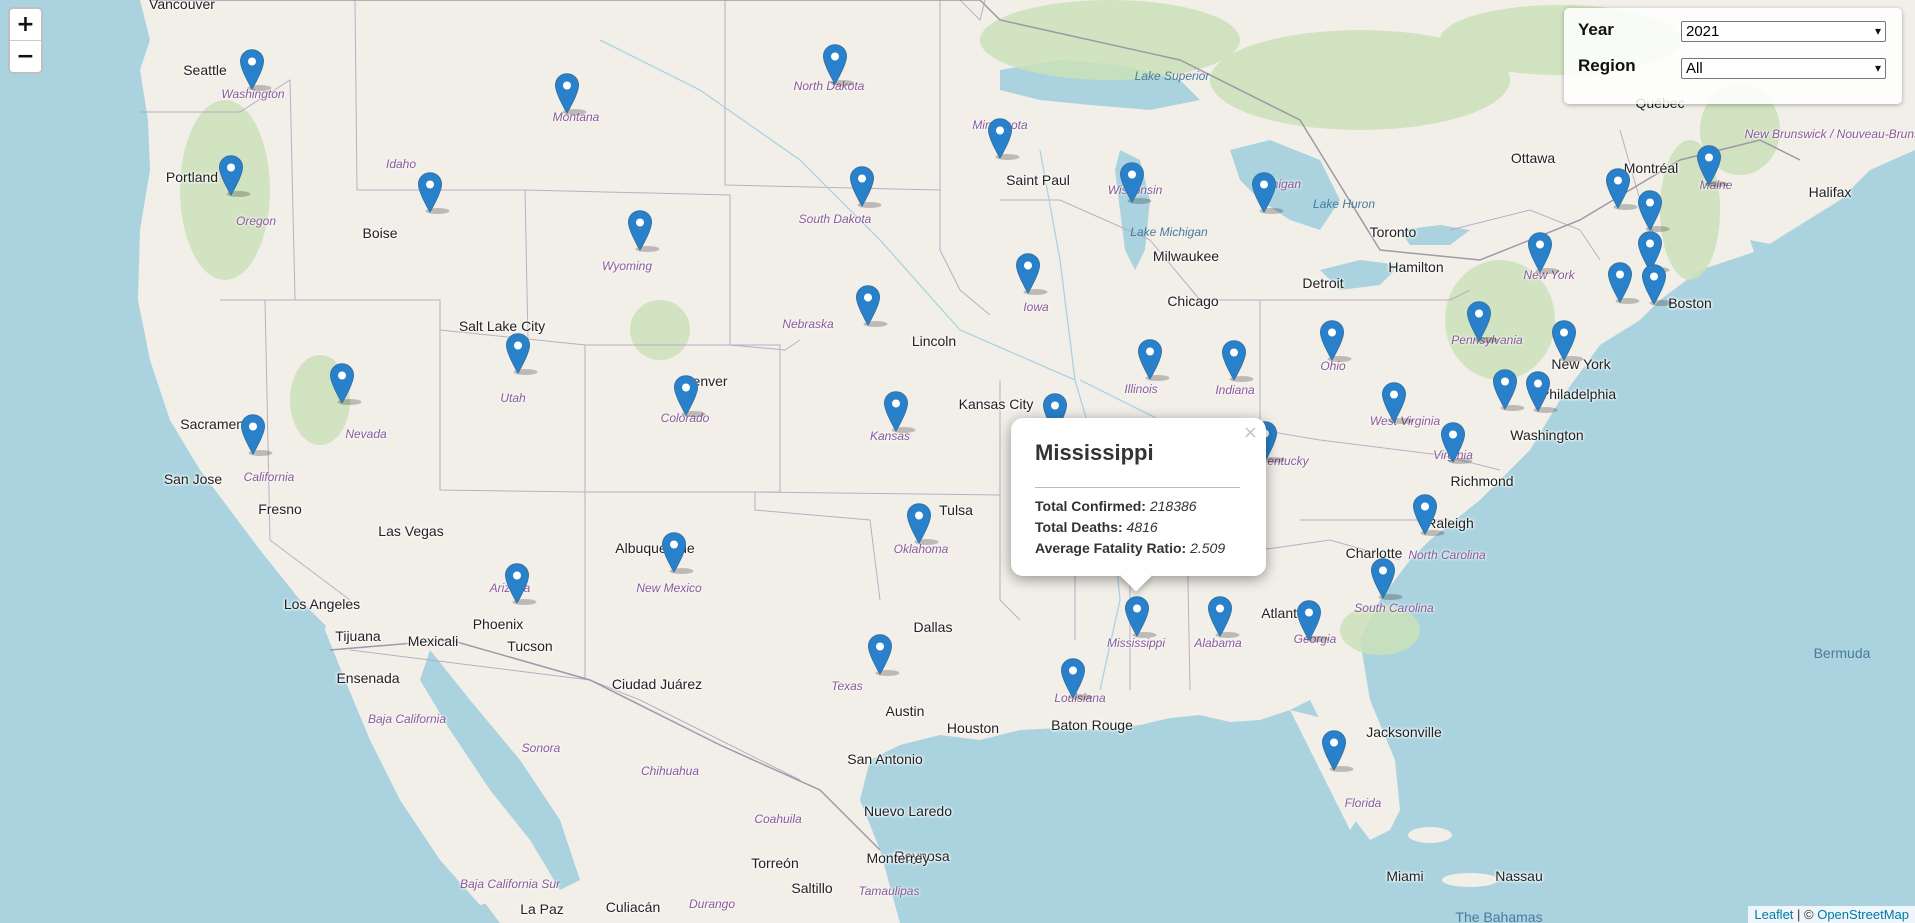 This screenshot has height=923, width=1915. Describe the element at coordinates (1130, 548) in the screenshot. I see `popup-row-fatality: Average Fatality Ratio: 2.509` at that location.